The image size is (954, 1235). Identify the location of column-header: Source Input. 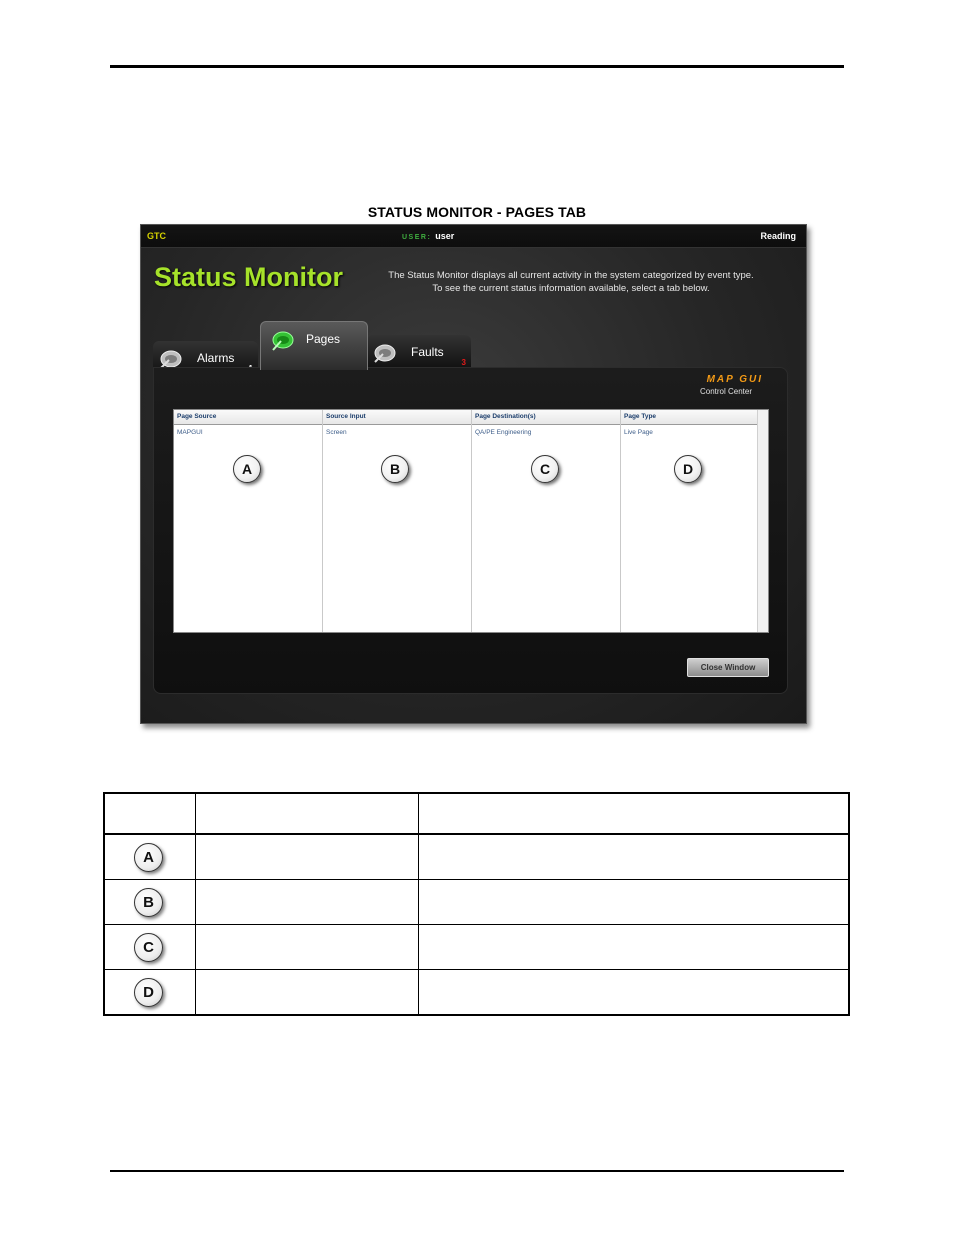
(346, 416).